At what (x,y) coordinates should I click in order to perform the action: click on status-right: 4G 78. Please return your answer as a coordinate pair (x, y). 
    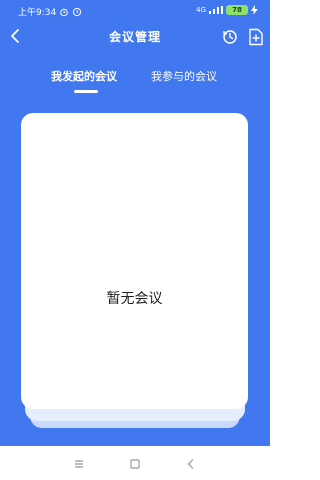
    Looking at the image, I should click on (227, 10).